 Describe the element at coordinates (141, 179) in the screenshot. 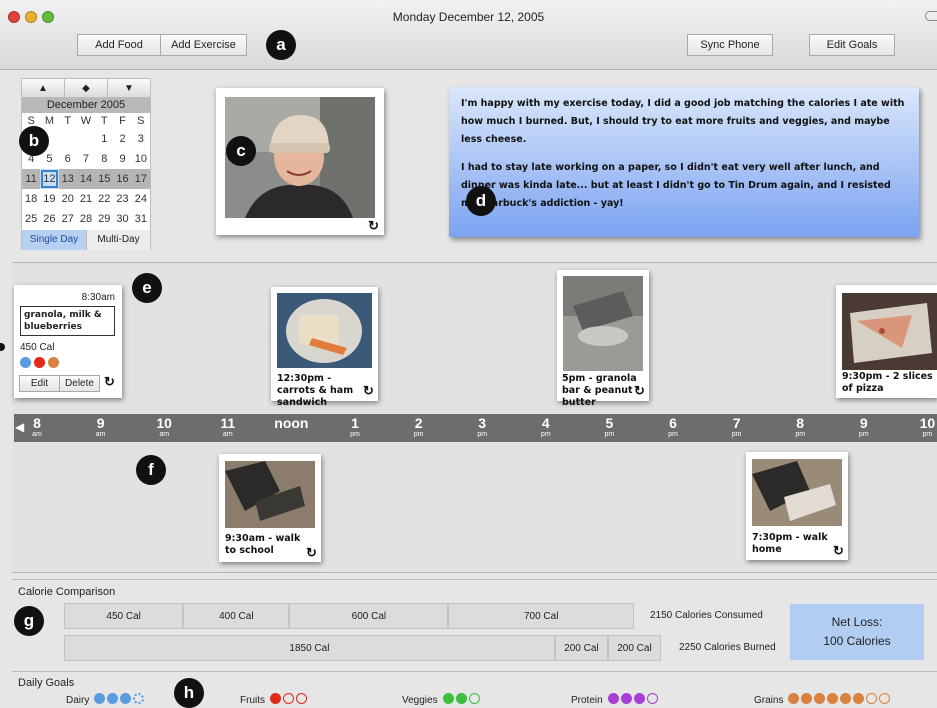

I see `calendar-day: 17` at that location.